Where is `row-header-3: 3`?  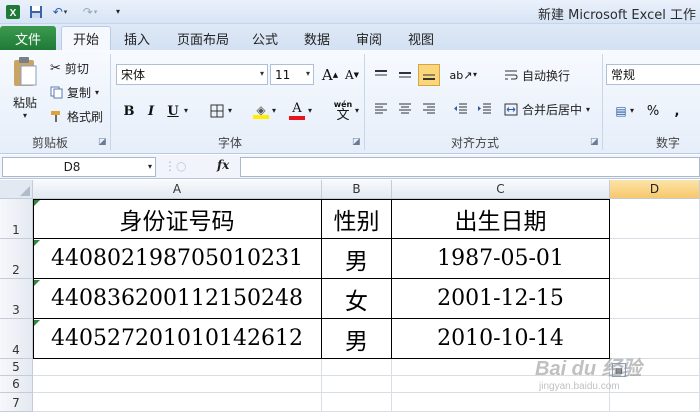 row-header-3: 3 is located at coordinates (16, 299).